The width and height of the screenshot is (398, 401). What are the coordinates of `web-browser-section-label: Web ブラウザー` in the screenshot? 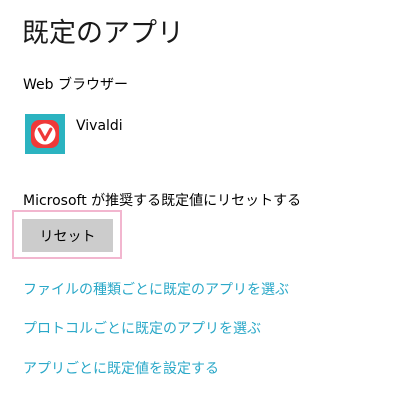 It's located at (75, 85).